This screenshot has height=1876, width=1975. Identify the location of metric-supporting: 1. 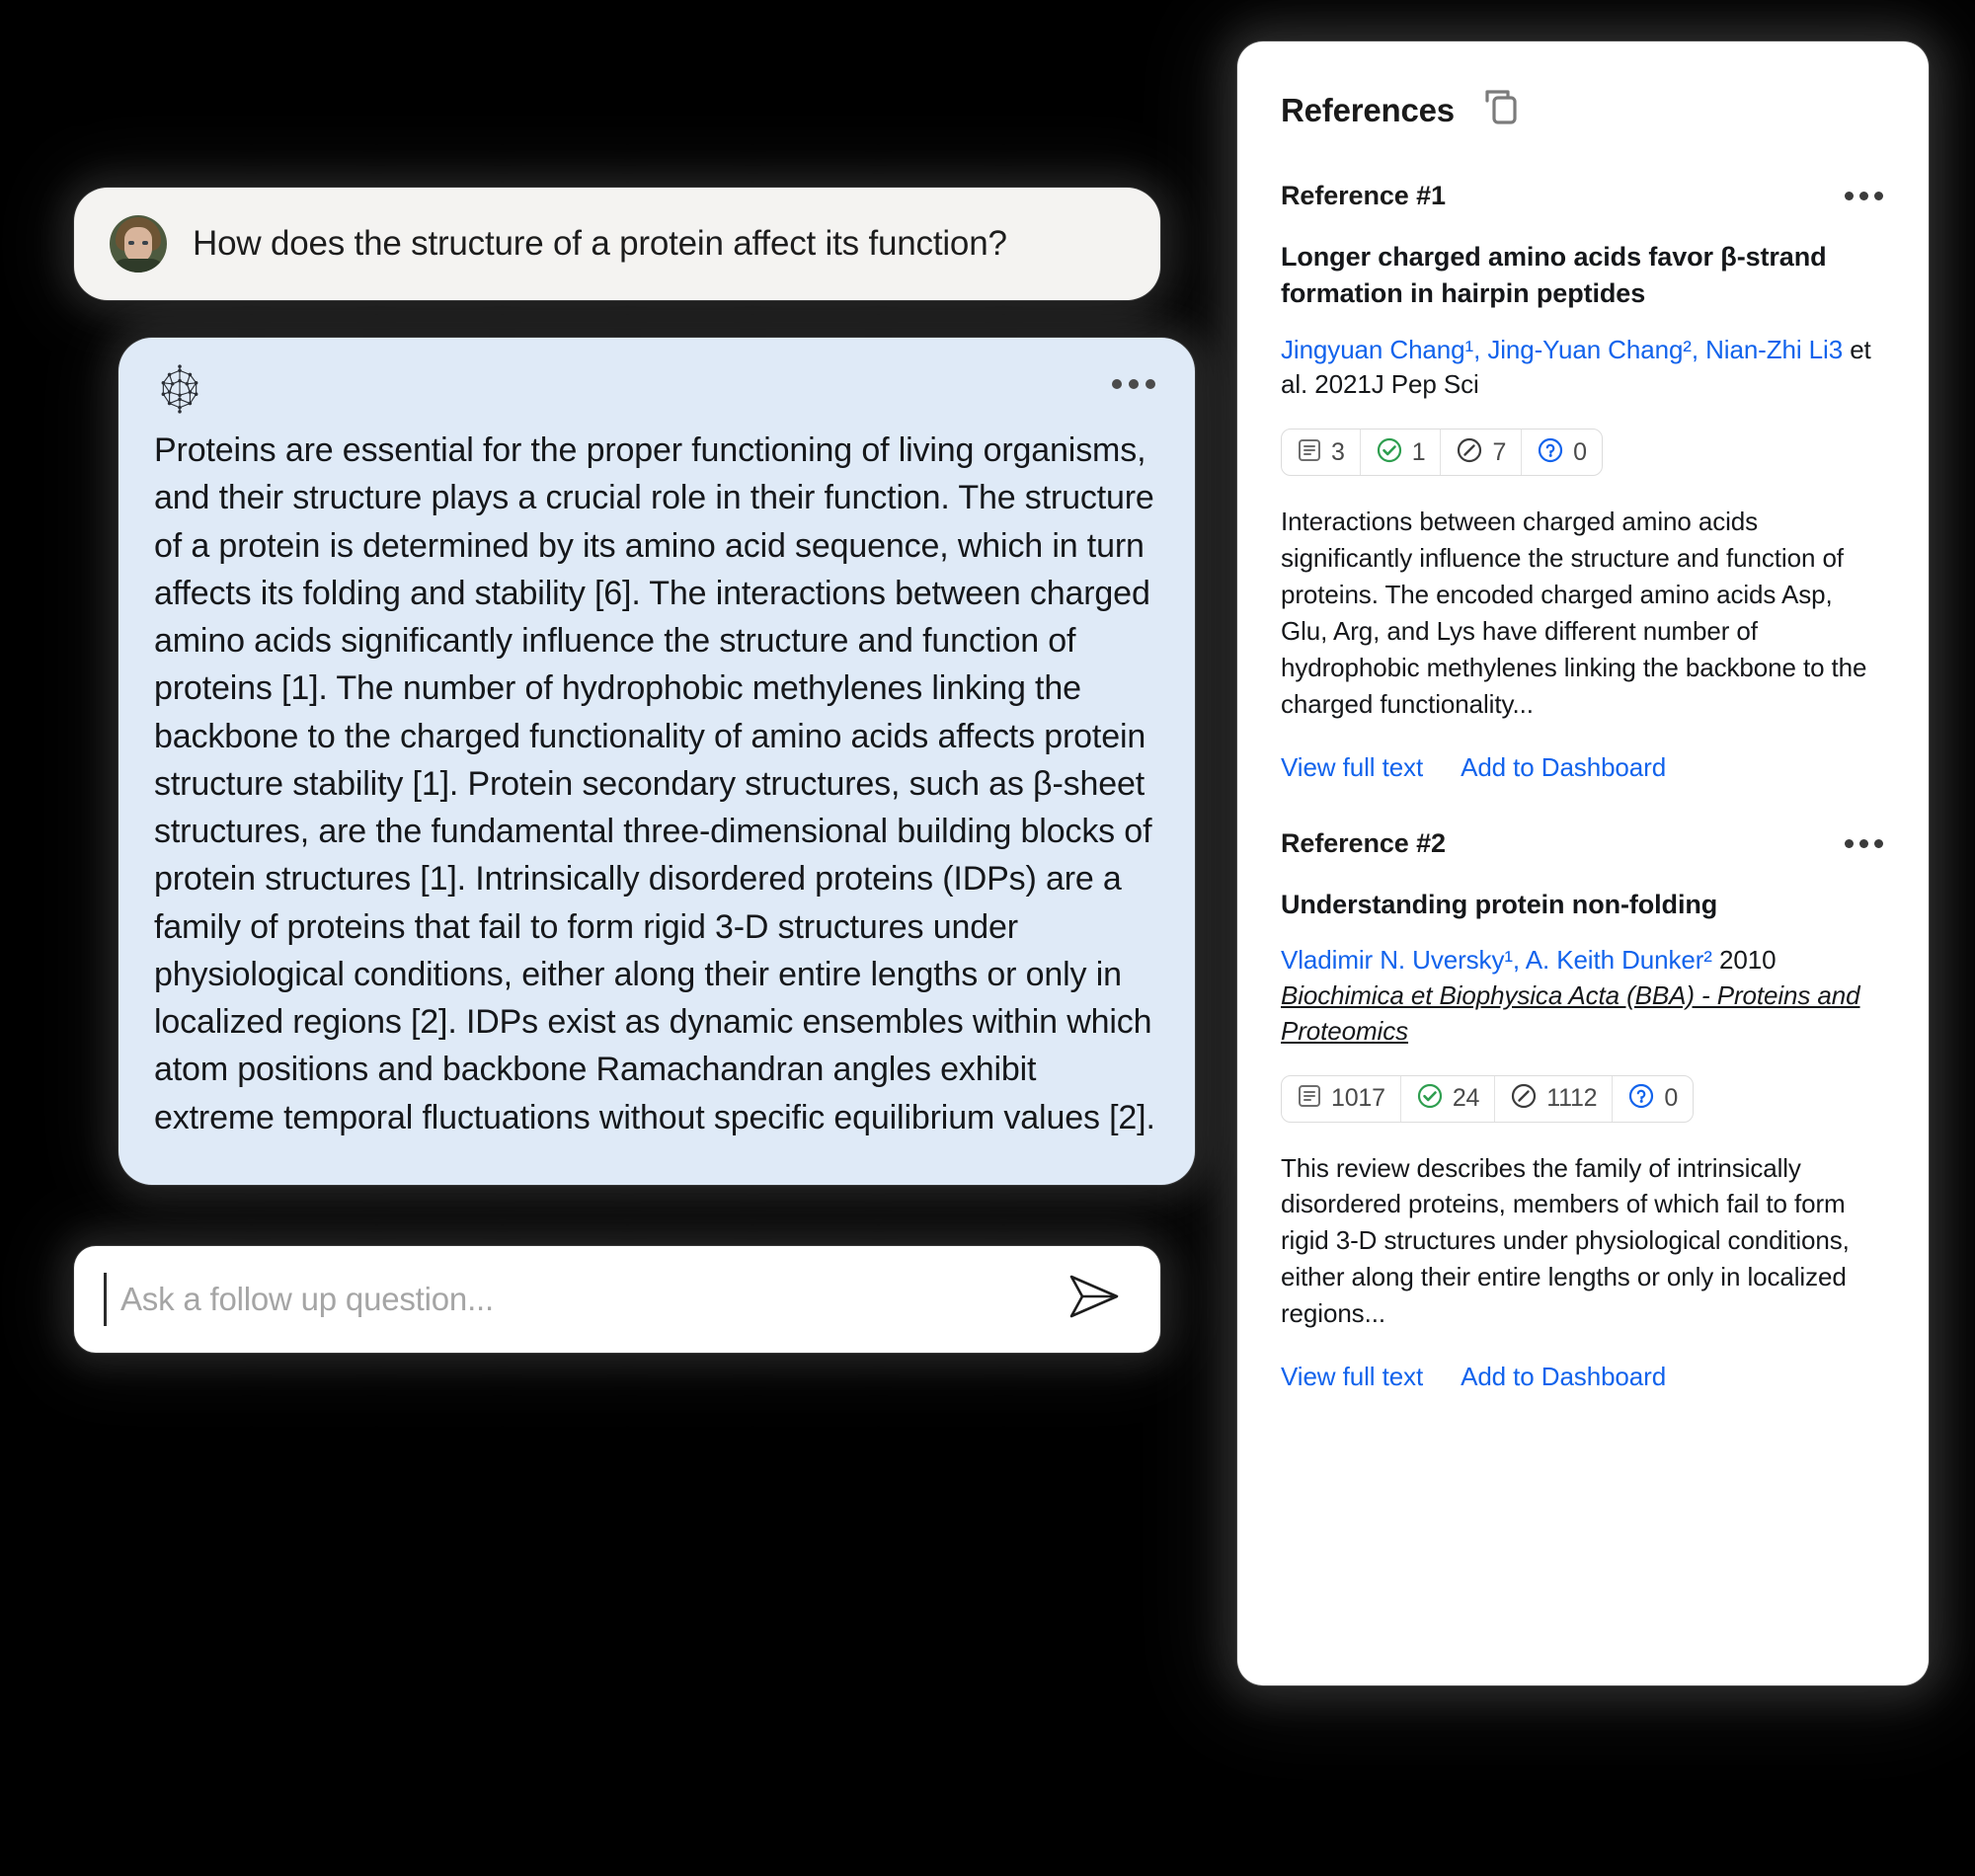
(1401, 453).